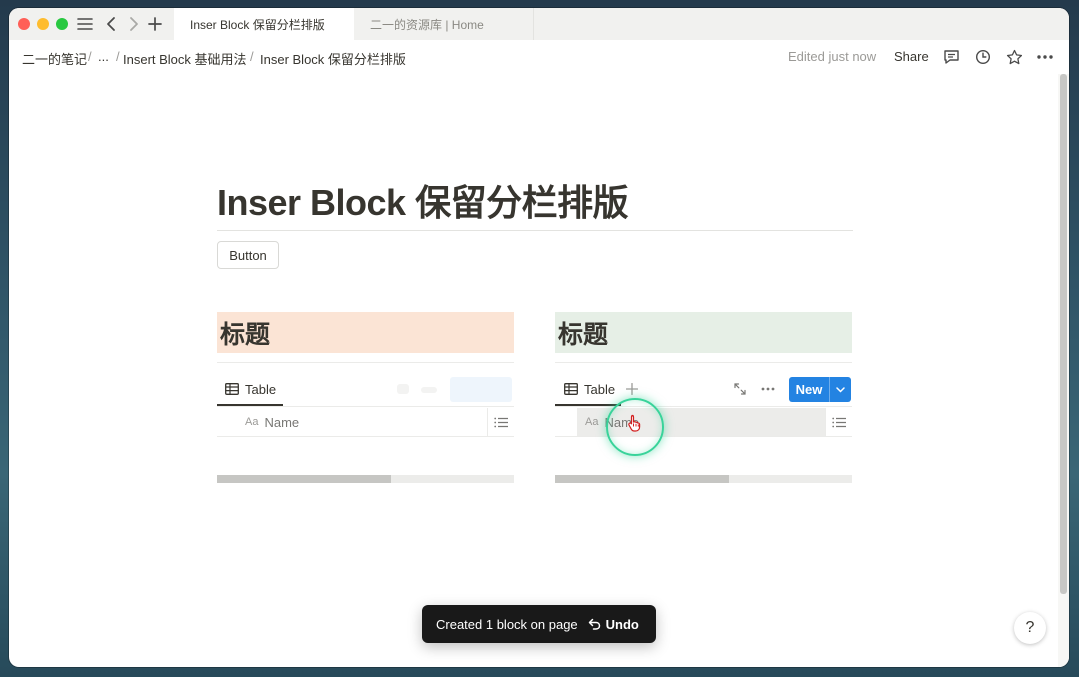  Describe the element at coordinates (365, 406) in the screenshot. I see `left-view-divider` at that location.